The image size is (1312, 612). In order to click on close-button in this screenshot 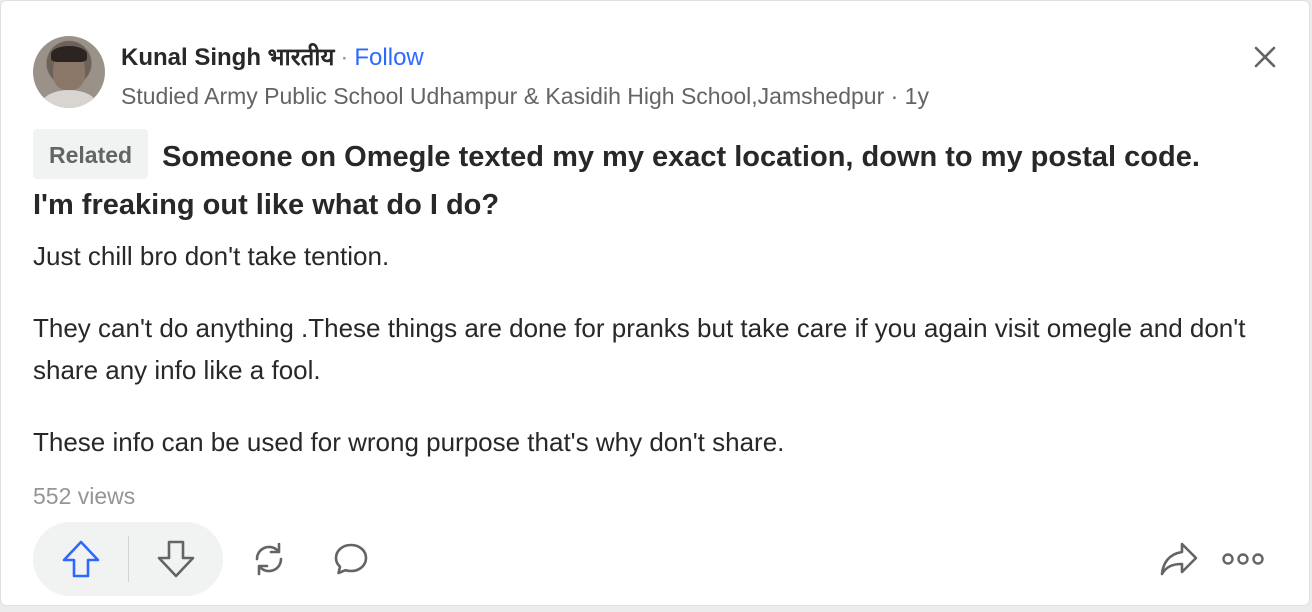, I will do `click(1265, 57)`.